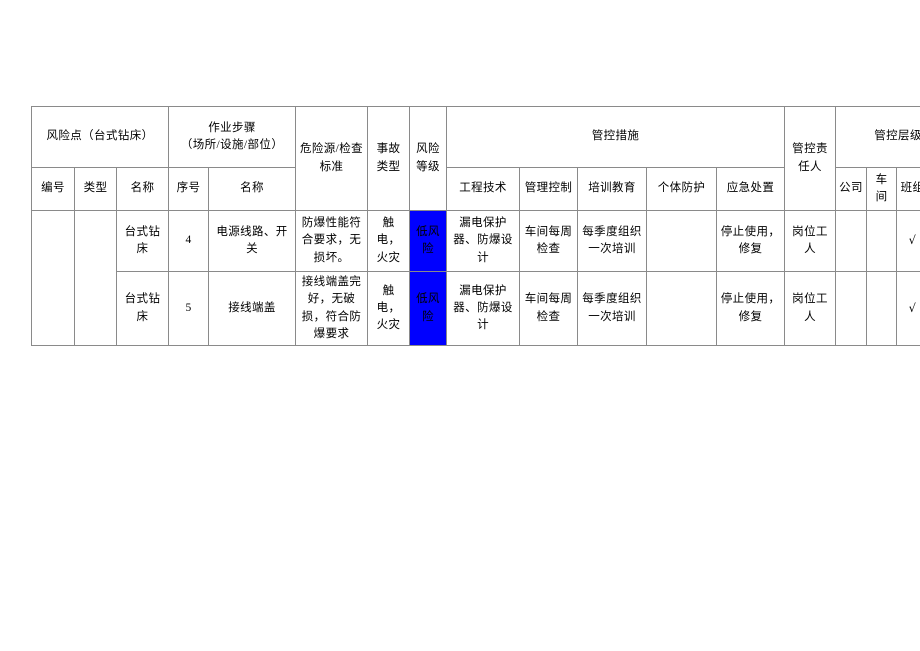 This screenshot has height=651, width=920. What do you see at coordinates (142, 189) in the screenshot?
I see `header-name: 名称` at bounding box center [142, 189].